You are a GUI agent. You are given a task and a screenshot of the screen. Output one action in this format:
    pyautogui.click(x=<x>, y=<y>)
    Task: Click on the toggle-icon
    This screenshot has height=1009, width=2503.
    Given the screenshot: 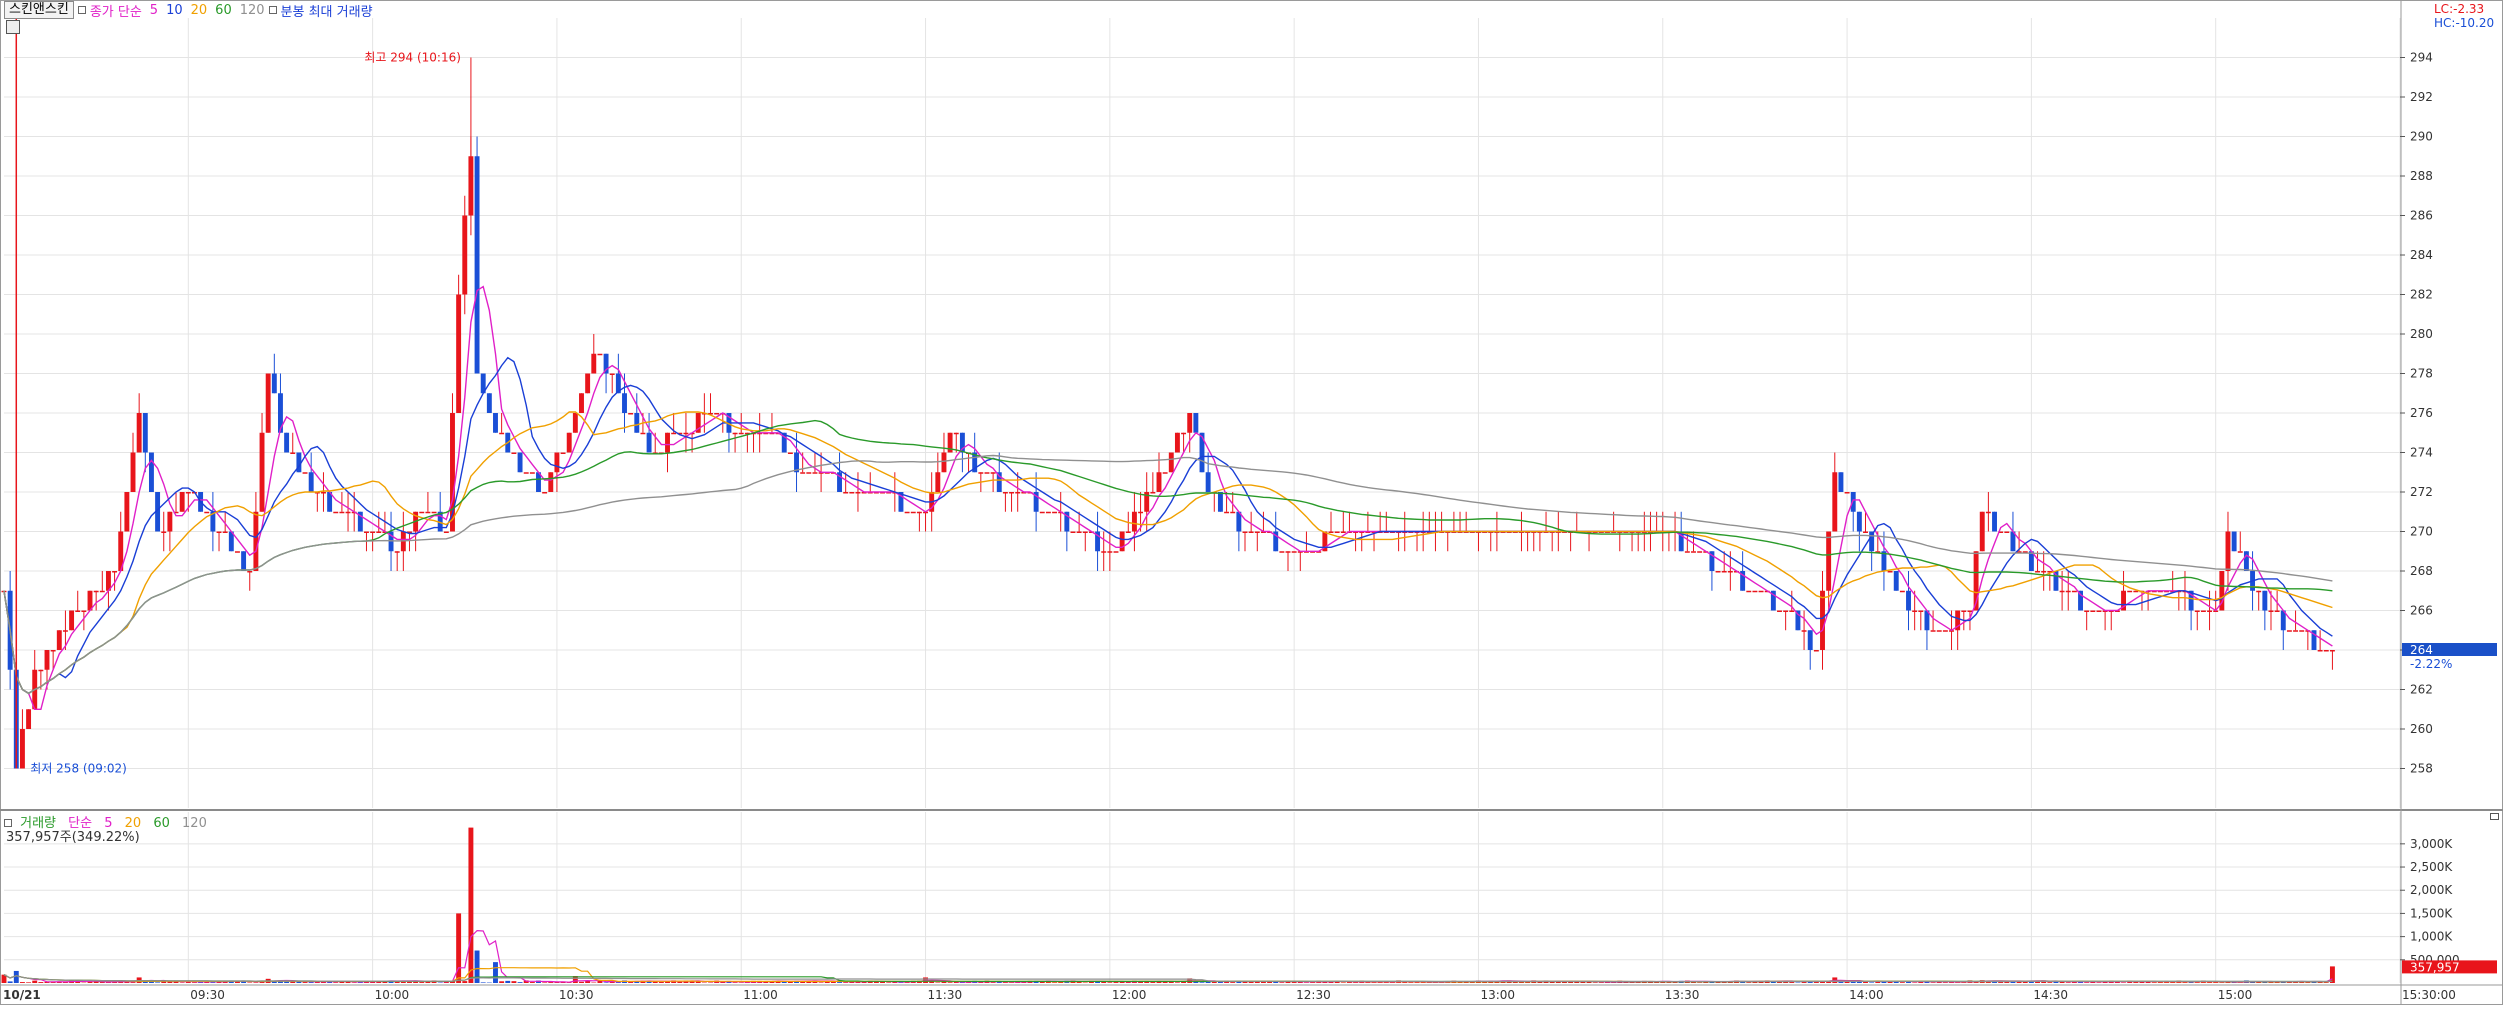 What is the action you would take?
    pyautogui.click(x=273, y=10)
    